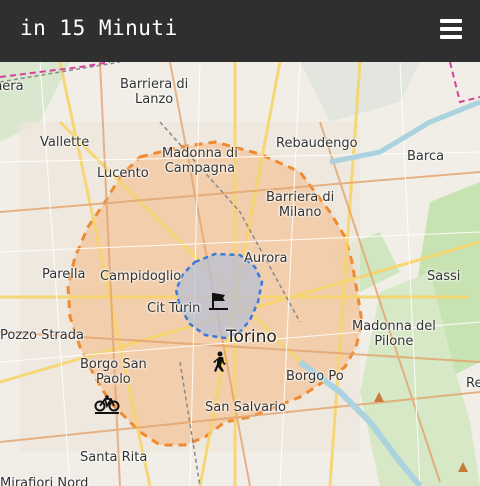  Describe the element at coordinates (44, 481) in the screenshot. I see `place-label: Mirafiori Nord` at that location.